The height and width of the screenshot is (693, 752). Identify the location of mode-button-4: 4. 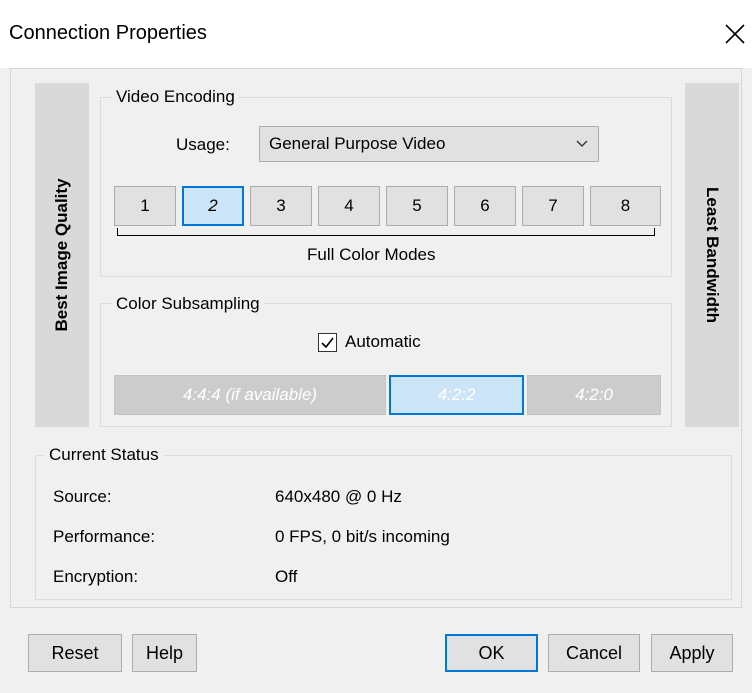
(349, 206).